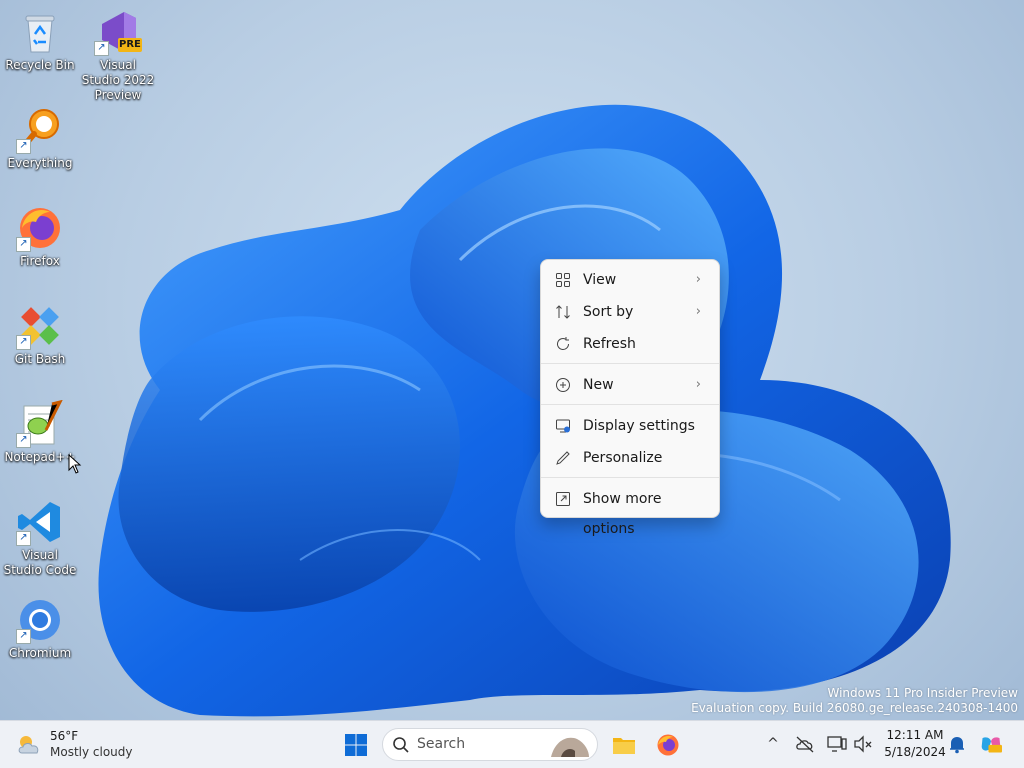 The width and height of the screenshot is (1024, 768). I want to click on clock-time: 12:11 AM, so click(915, 735).